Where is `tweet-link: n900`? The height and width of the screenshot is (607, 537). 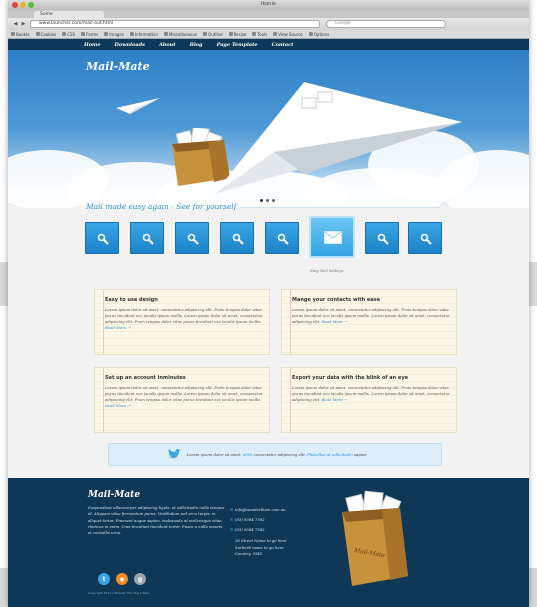 tweet-link: n900 is located at coordinates (248, 454).